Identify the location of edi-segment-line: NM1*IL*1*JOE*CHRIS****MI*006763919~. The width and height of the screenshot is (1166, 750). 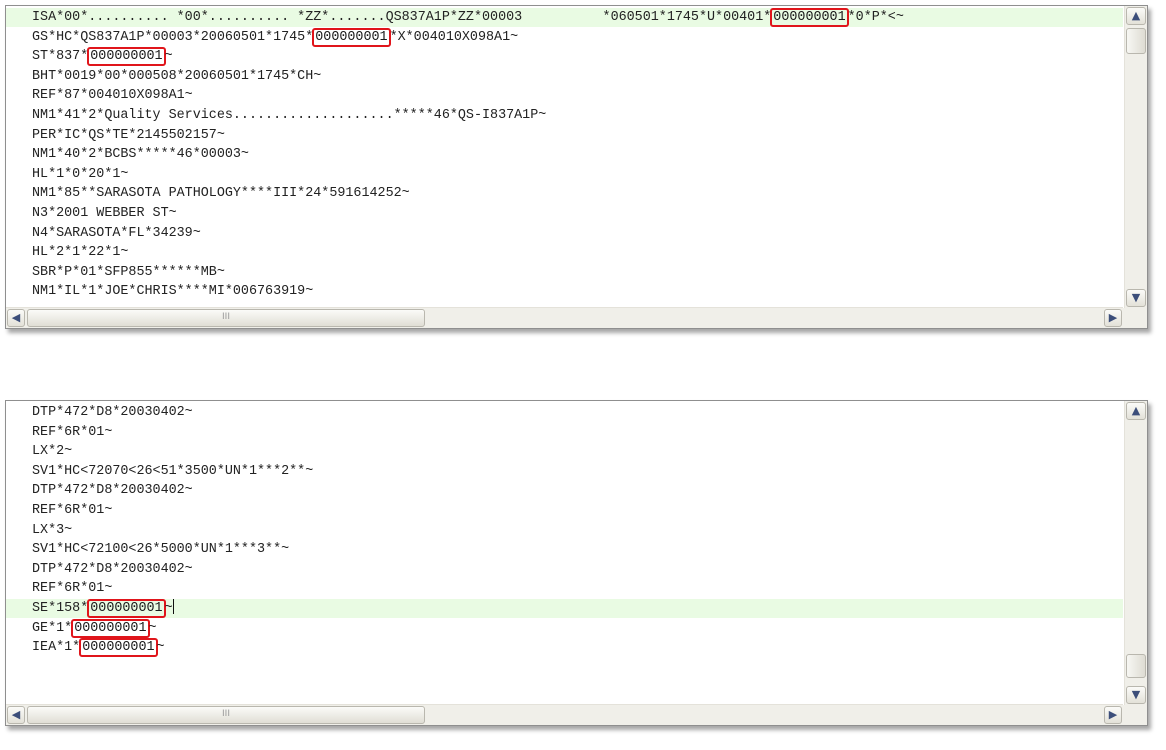
(564, 291).